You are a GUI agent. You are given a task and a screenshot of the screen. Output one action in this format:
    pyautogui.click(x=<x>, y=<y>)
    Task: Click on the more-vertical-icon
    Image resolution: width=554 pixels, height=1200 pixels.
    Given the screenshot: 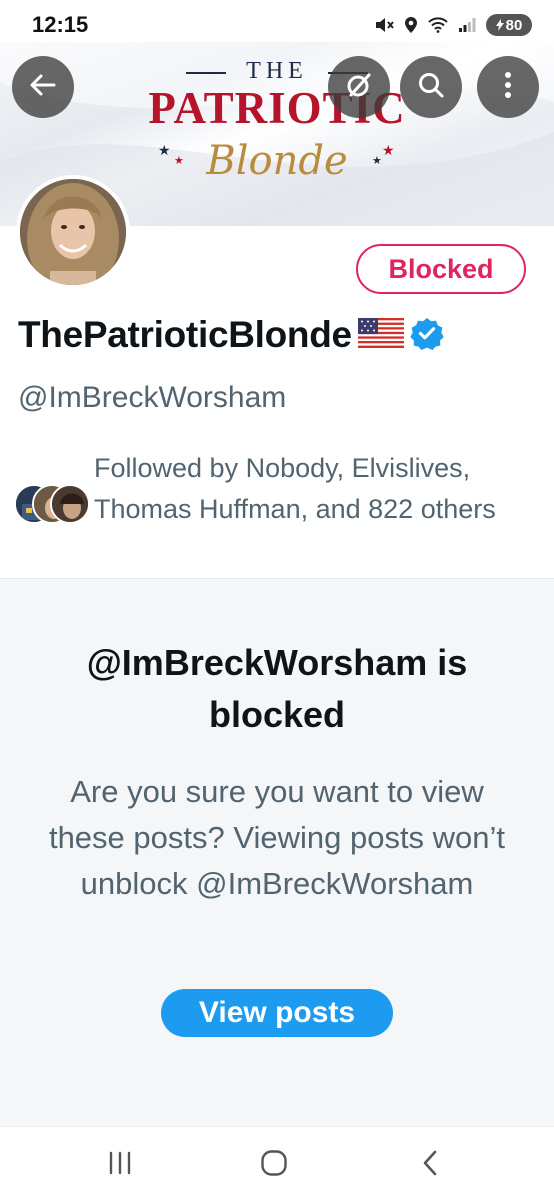 What is the action you would take?
    pyautogui.click(x=508, y=87)
    